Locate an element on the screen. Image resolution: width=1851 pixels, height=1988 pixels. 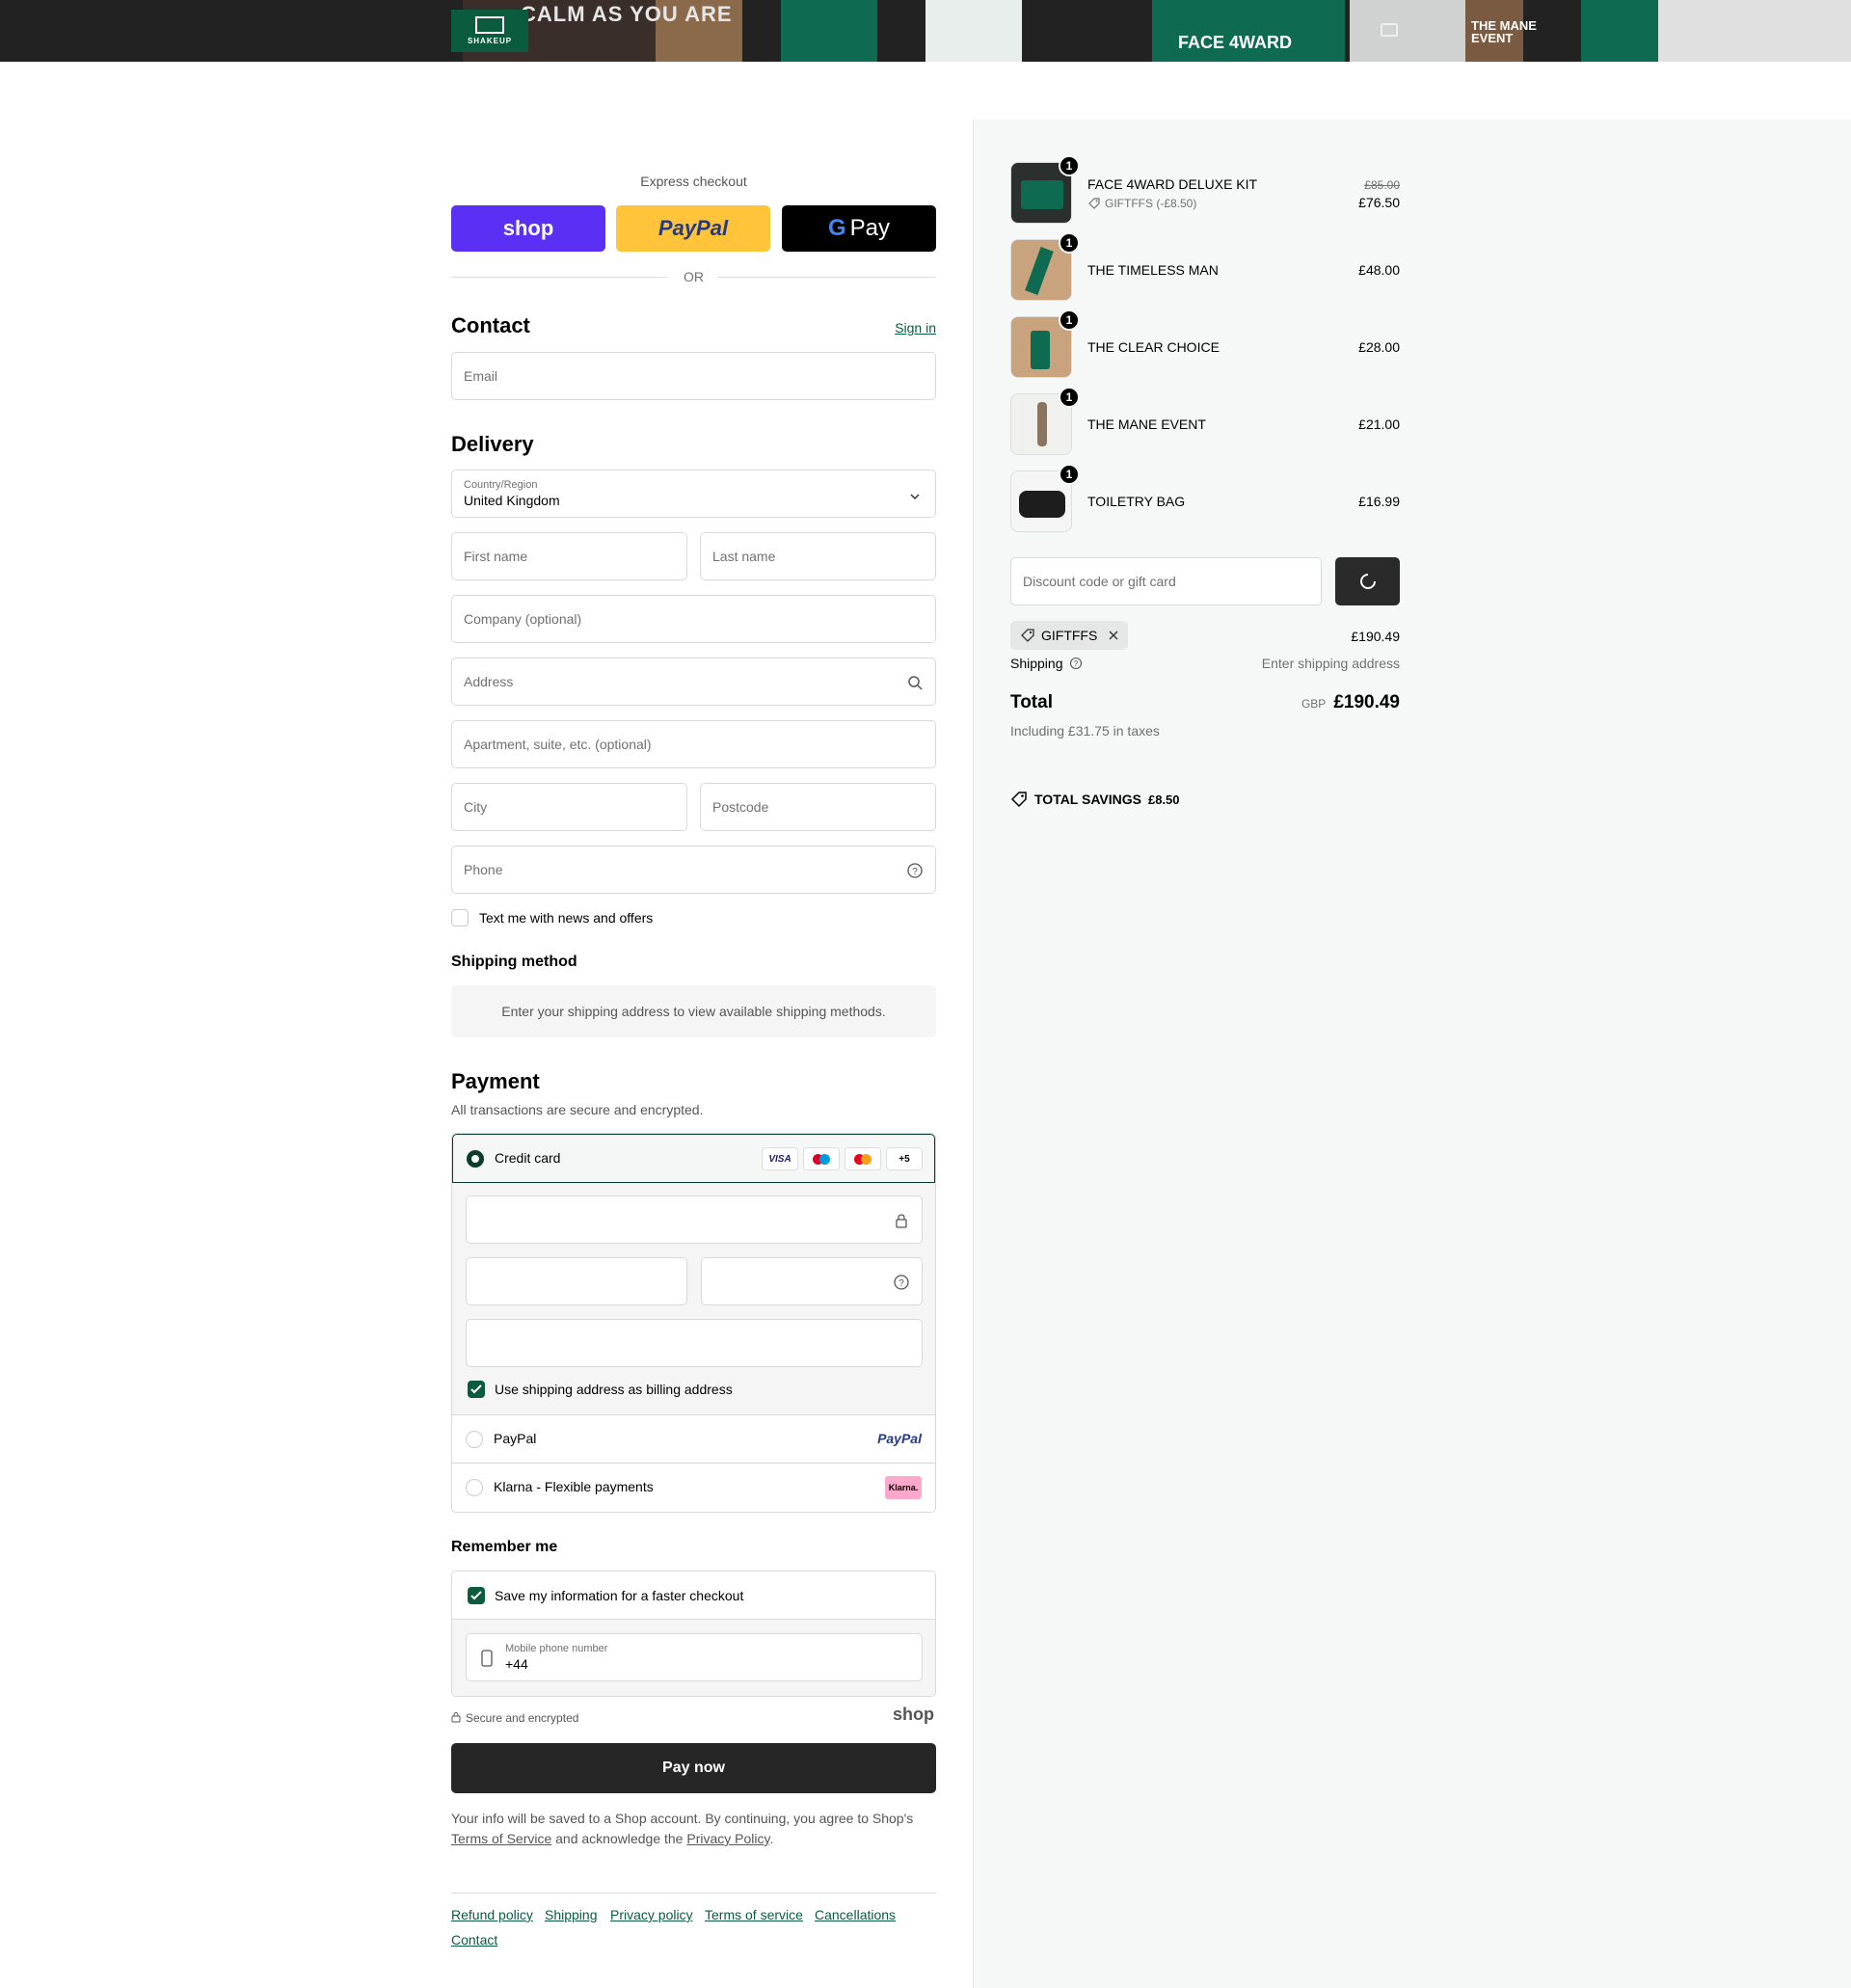
product-name: THE CLEAR CHOICE is located at coordinates (1154, 347).